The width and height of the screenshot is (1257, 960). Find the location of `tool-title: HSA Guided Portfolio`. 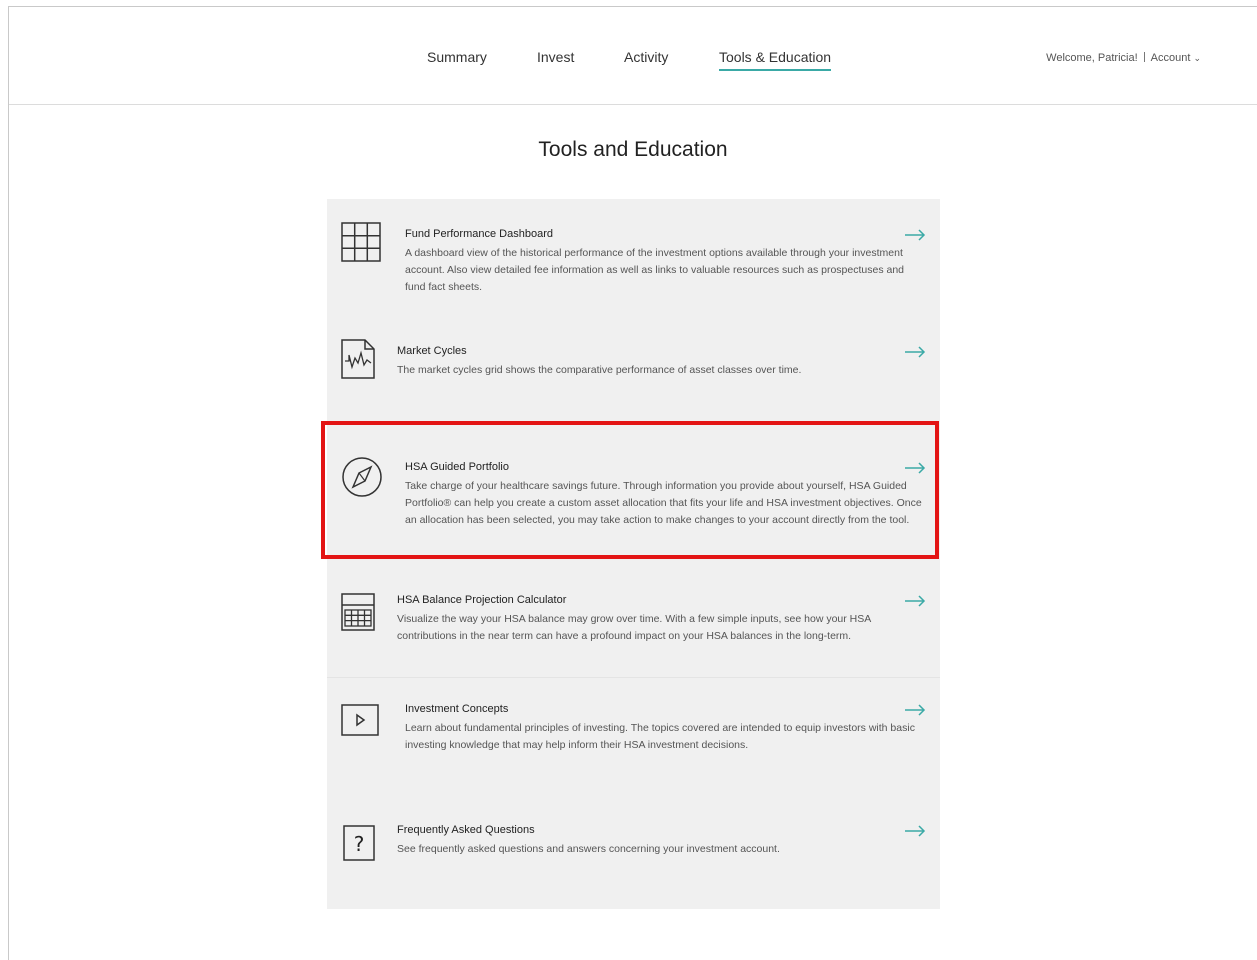

tool-title: HSA Guided Portfolio is located at coordinates (457, 467).